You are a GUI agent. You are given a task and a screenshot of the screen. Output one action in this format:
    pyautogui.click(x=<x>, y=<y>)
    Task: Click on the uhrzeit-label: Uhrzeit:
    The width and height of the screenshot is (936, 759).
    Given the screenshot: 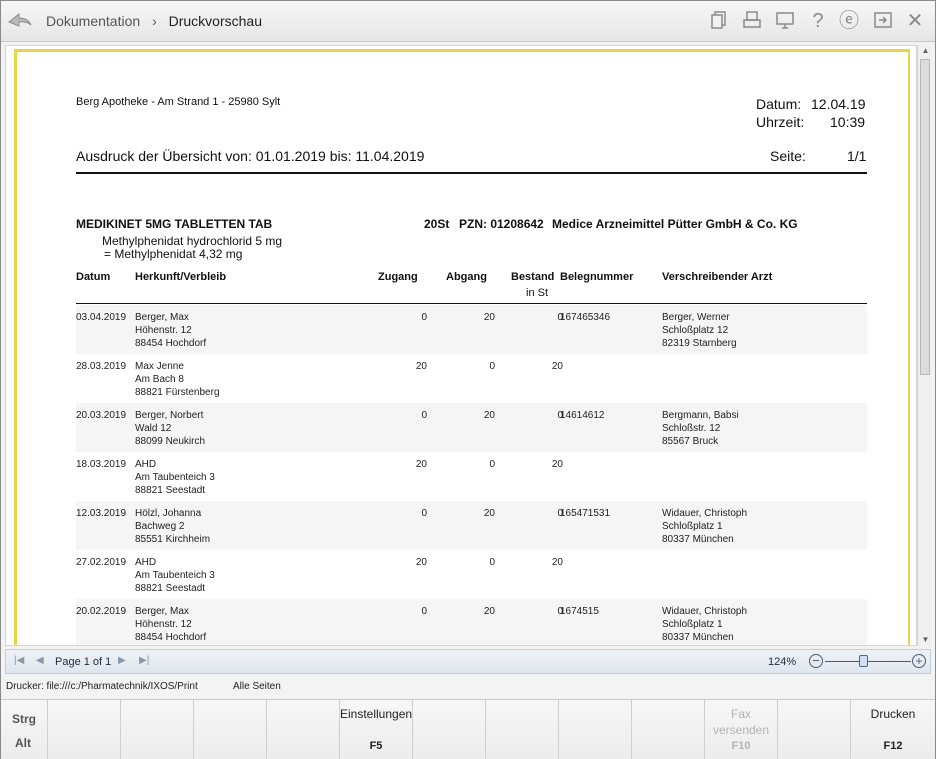 What is the action you would take?
    pyautogui.click(x=780, y=122)
    